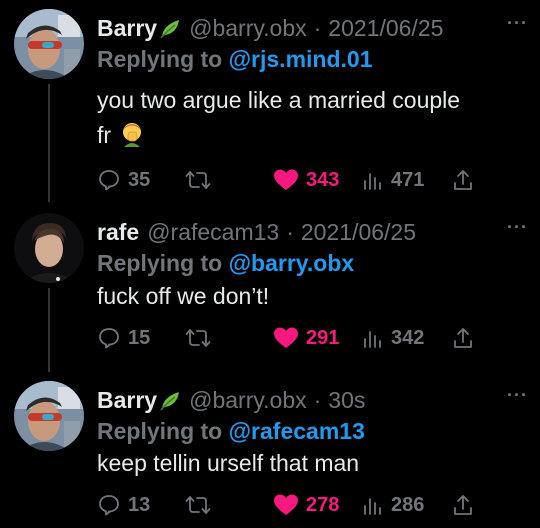 The width and height of the screenshot is (540, 528). I want to click on views-button: 342, so click(393, 338).